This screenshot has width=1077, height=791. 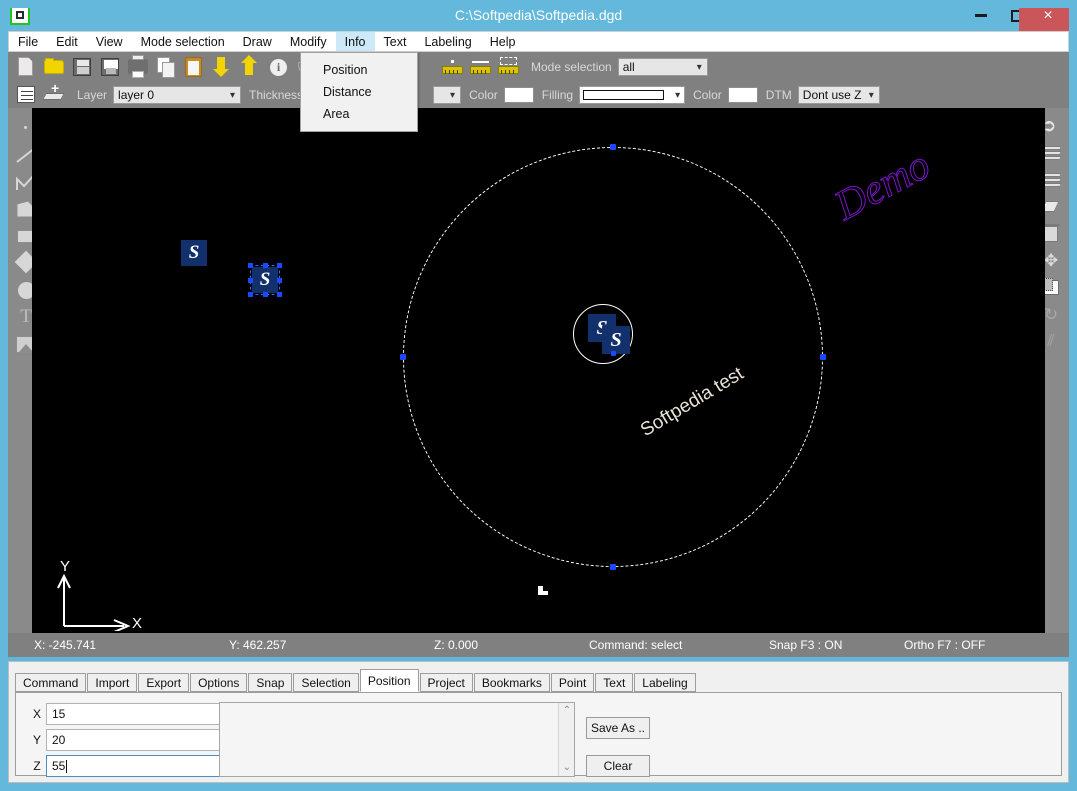 I want to click on menu-labeling: Labeling, so click(x=447, y=41).